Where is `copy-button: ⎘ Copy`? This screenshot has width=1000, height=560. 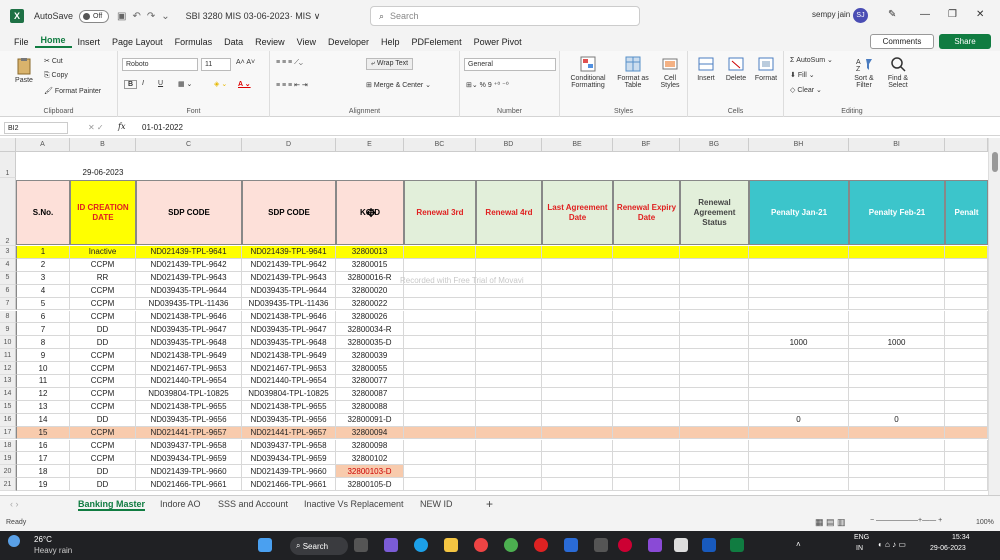
copy-button: ⎘ Copy is located at coordinates (56, 76).